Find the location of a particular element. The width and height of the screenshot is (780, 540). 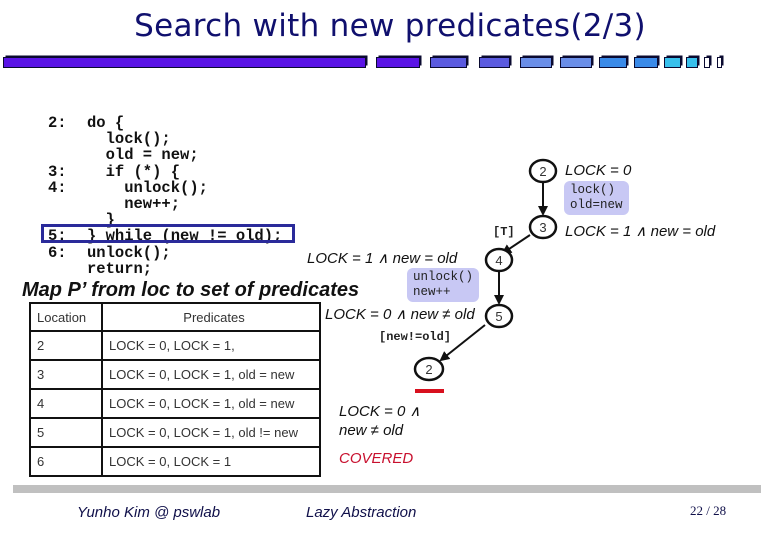

covered-node-formula-line1: LOCK = 0 ∧ is located at coordinates (380, 411).